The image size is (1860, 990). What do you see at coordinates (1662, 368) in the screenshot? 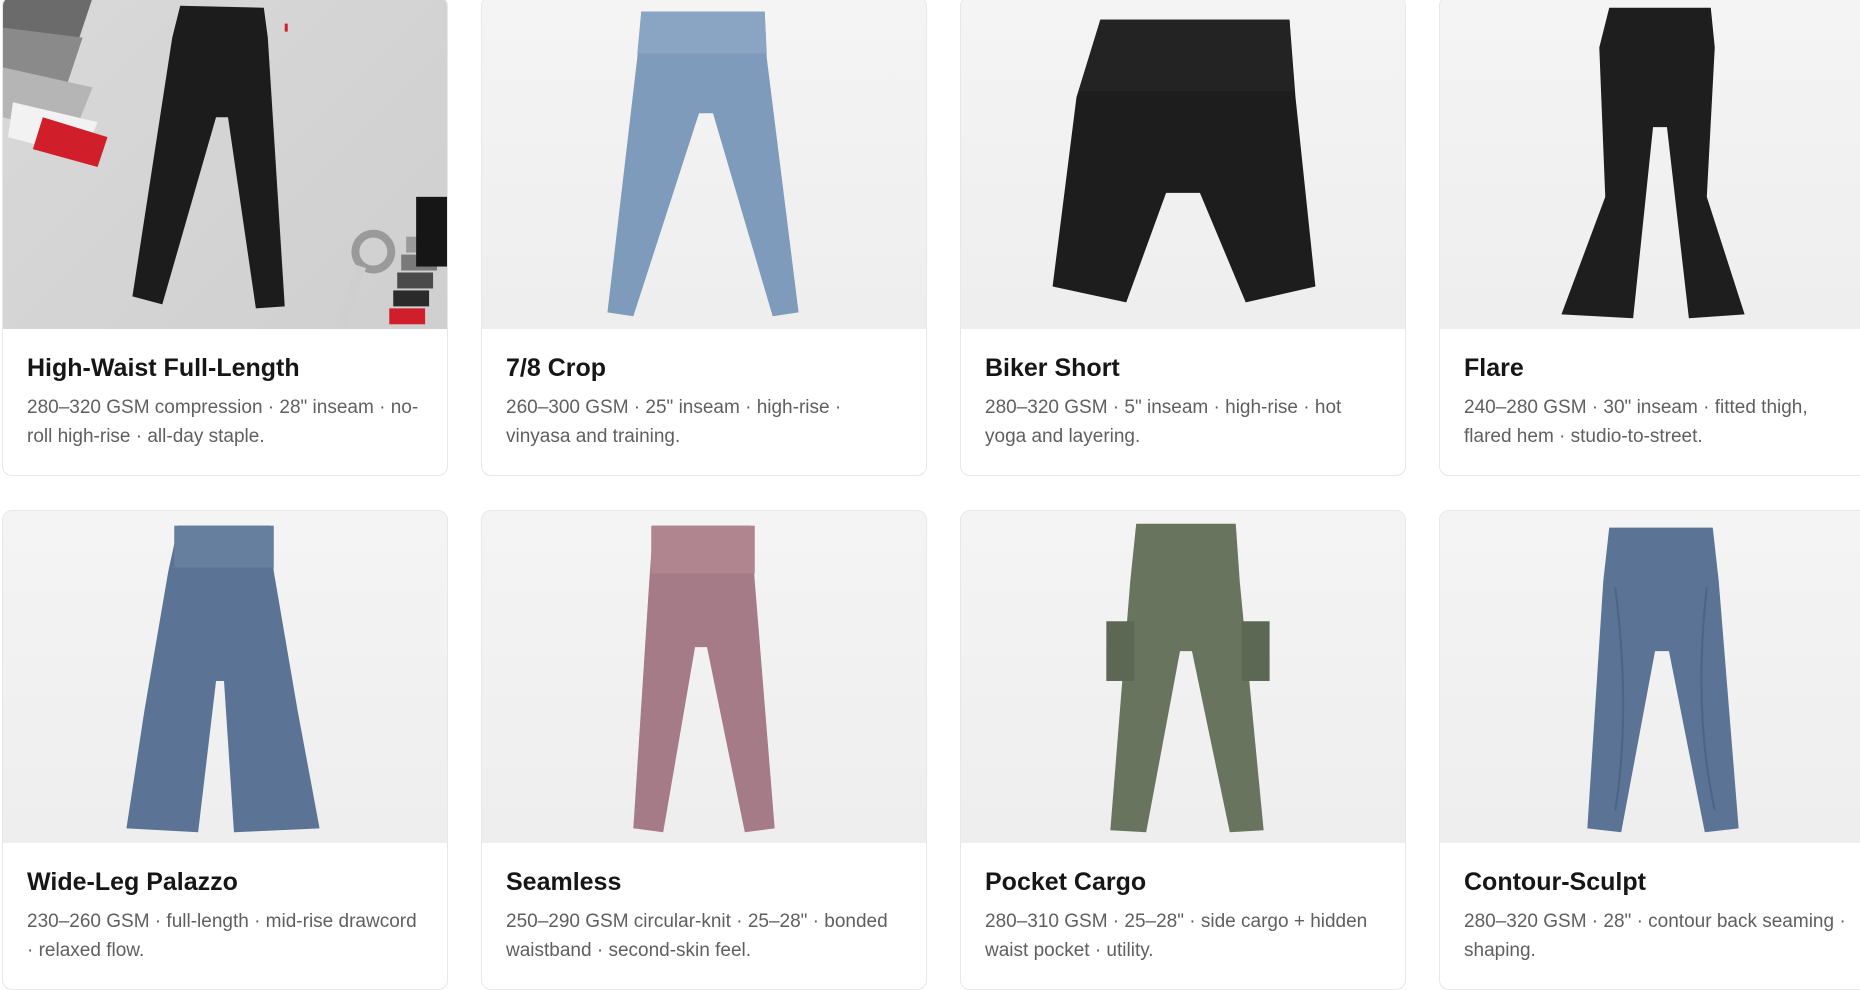
I see `product-title: Flare` at bounding box center [1662, 368].